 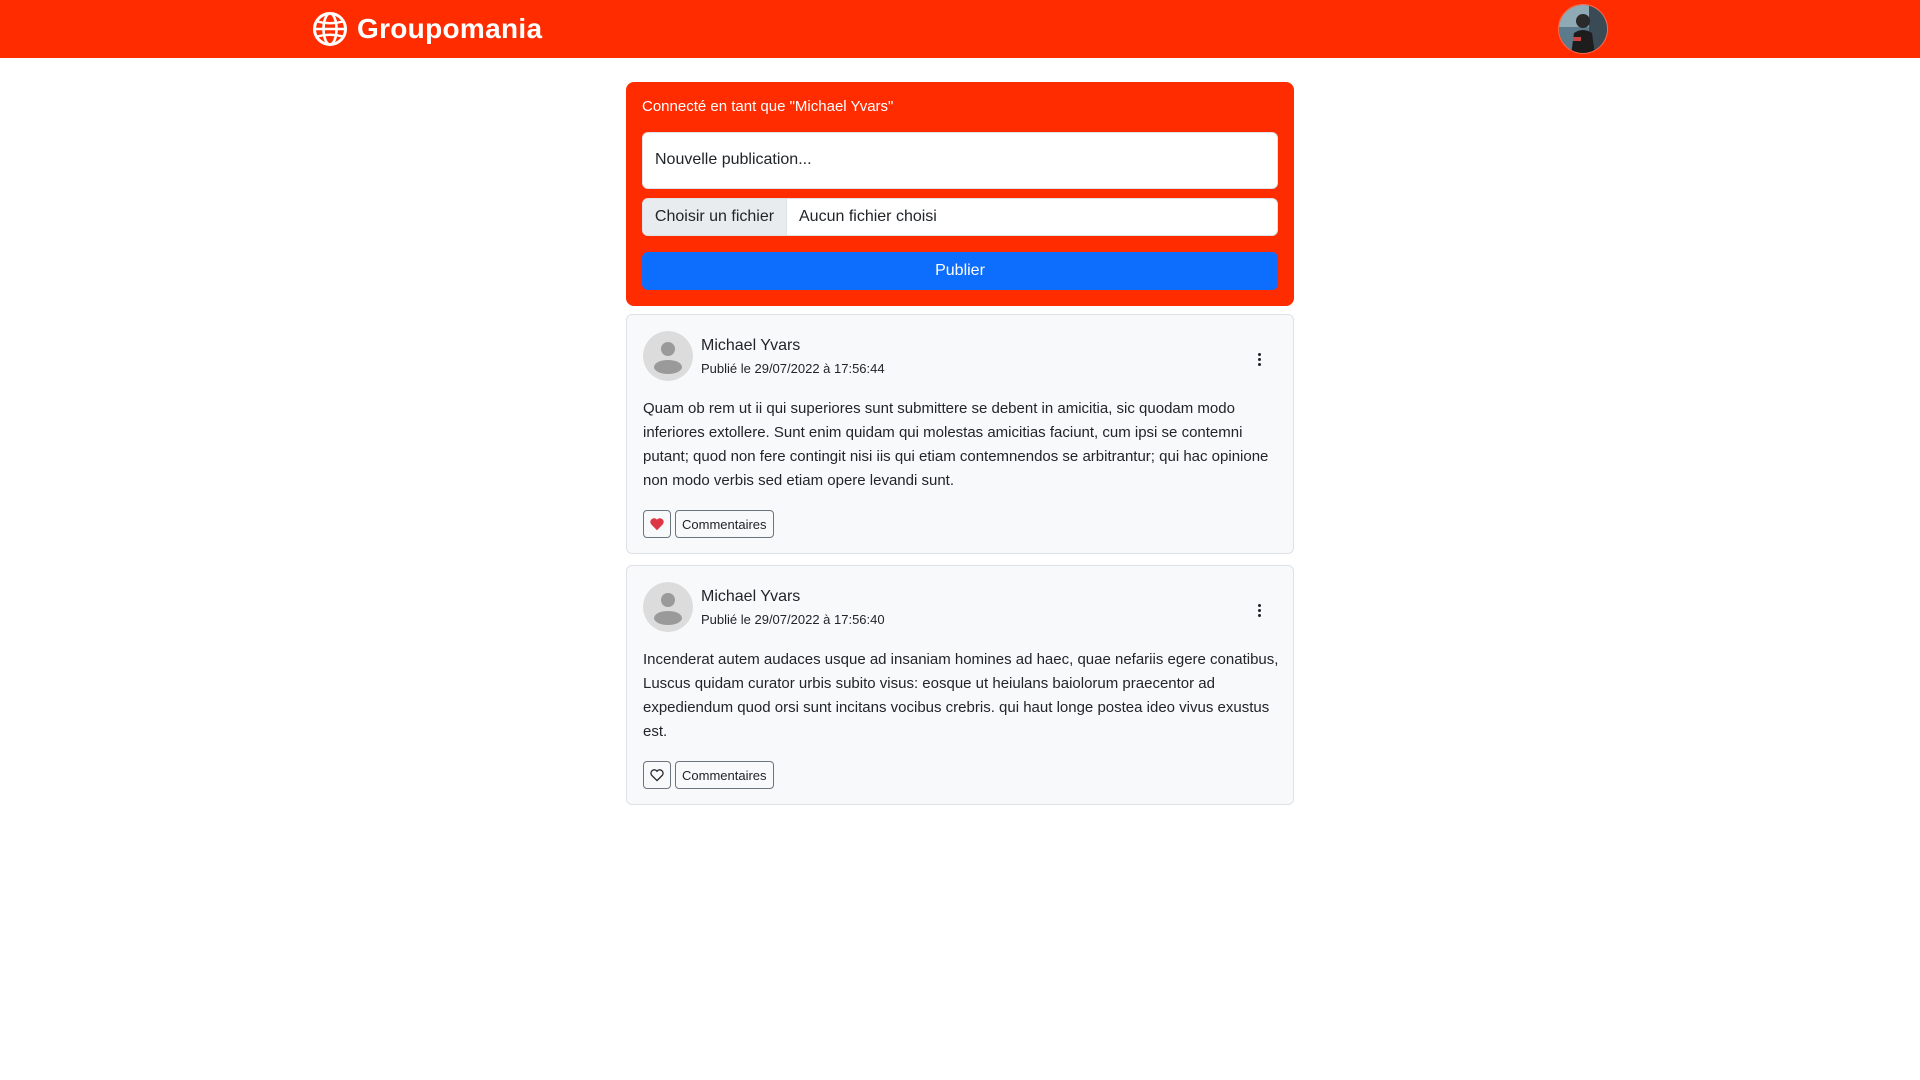 What do you see at coordinates (793, 368) in the screenshot?
I see `post-date: Publié le 29/07/2022 à 17:56:44` at bounding box center [793, 368].